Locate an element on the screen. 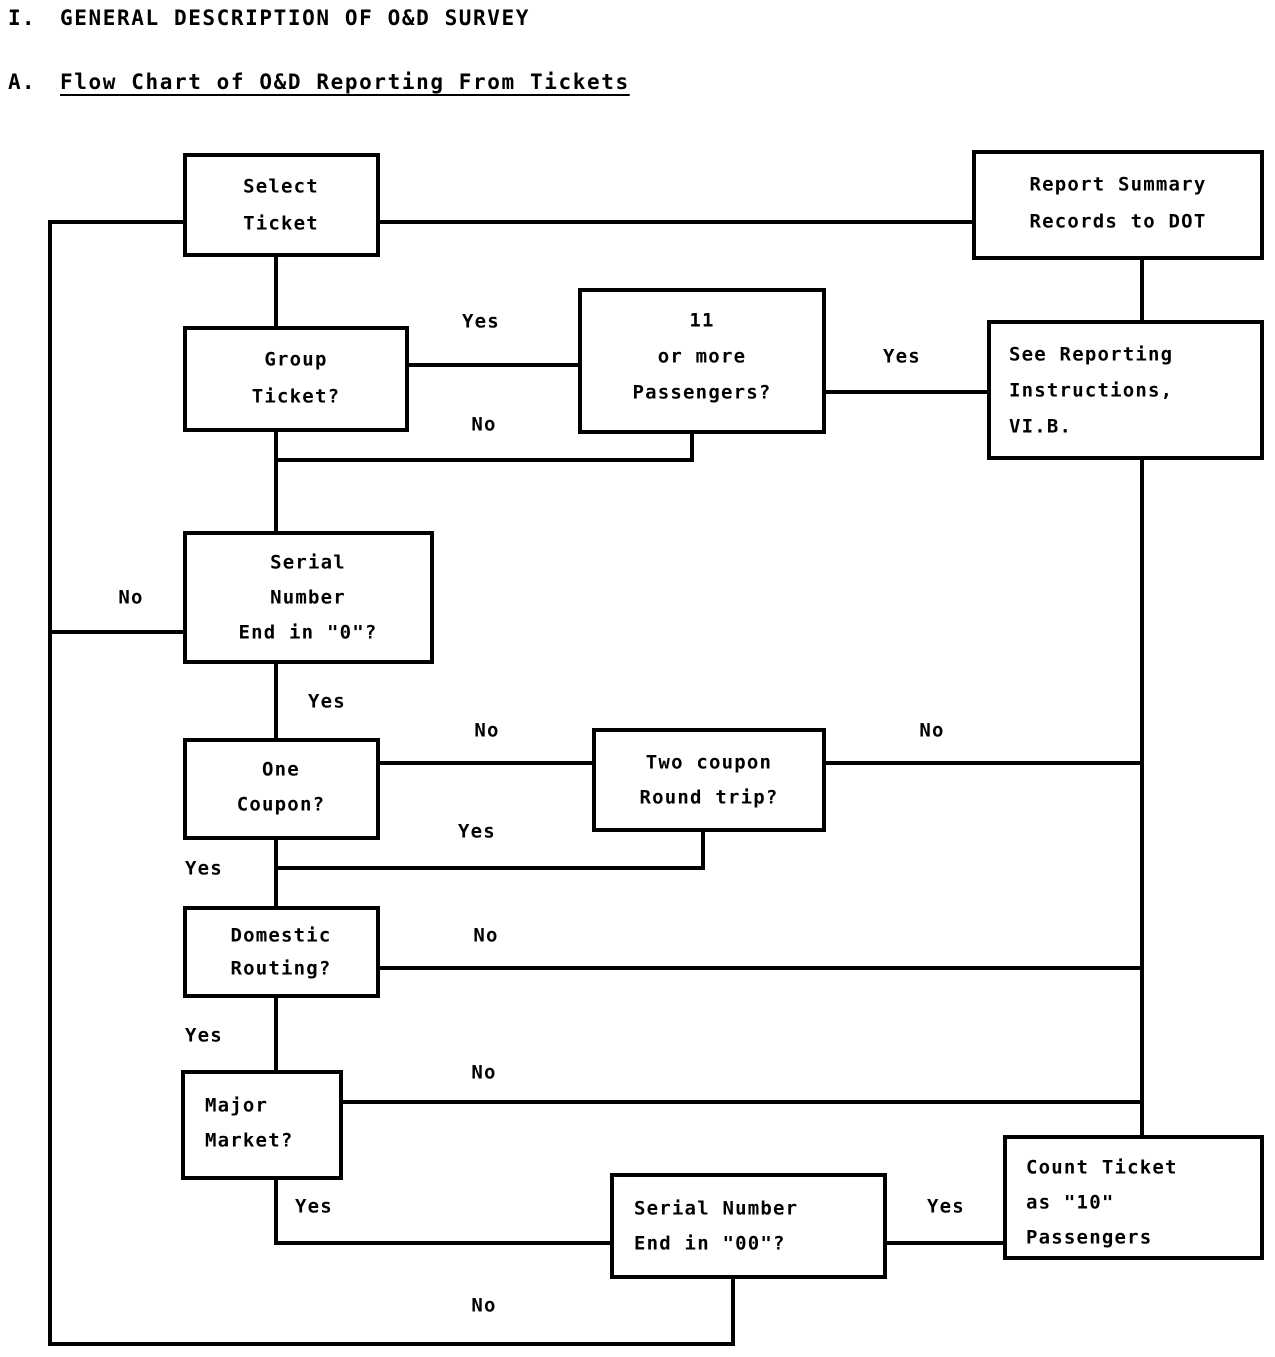 The height and width of the screenshot is (1357, 1275). edge-label-double-yes: Yes is located at coordinates (946, 1207).